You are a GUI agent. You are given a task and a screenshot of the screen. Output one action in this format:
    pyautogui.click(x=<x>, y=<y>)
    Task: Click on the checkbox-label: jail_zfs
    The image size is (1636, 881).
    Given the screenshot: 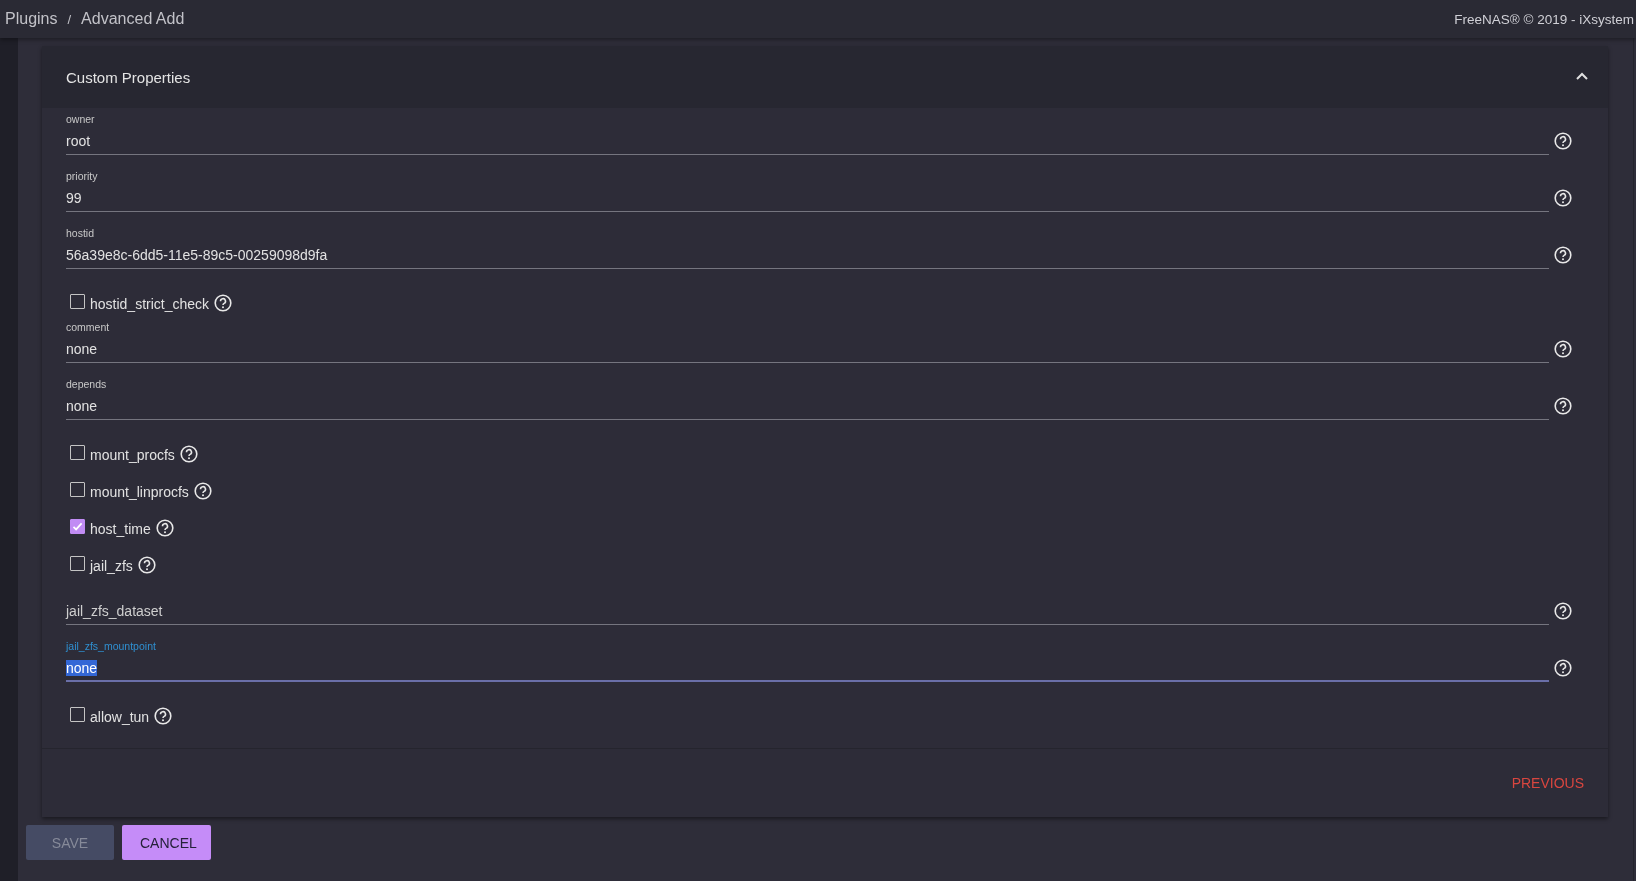 What is the action you would take?
    pyautogui.click(x=111, y=566)
    